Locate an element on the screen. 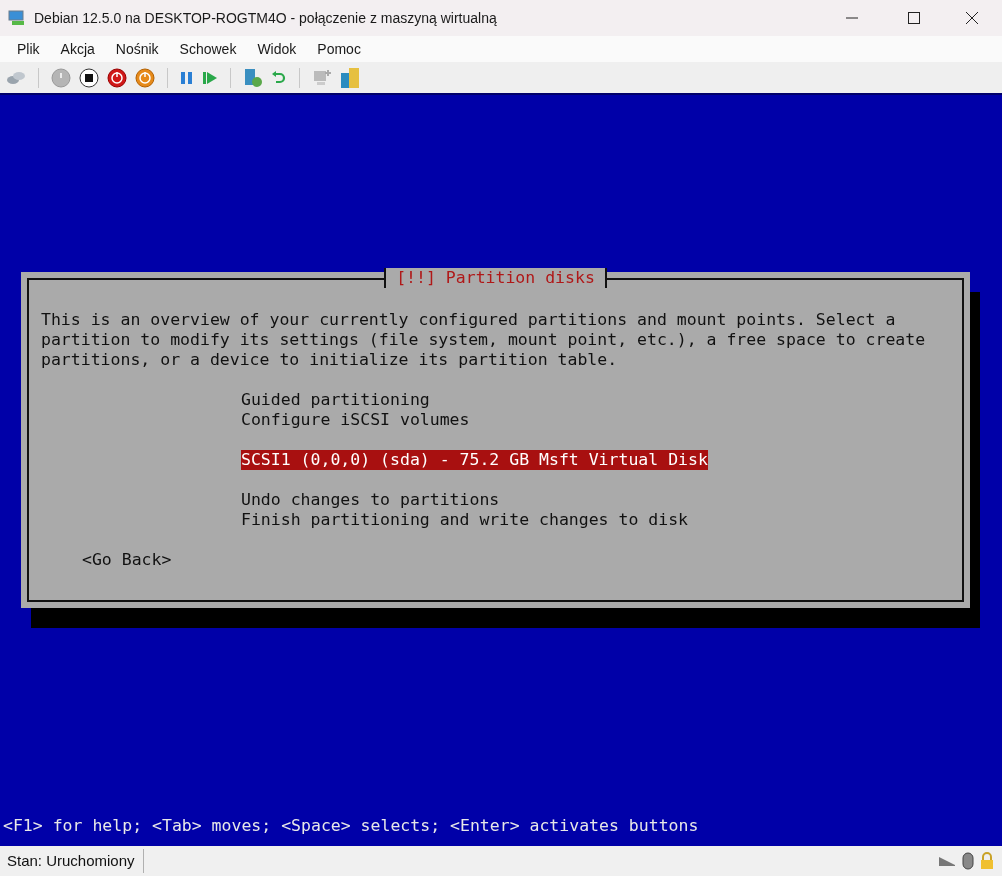  mouse-icon is located at coordinates (968, 861).